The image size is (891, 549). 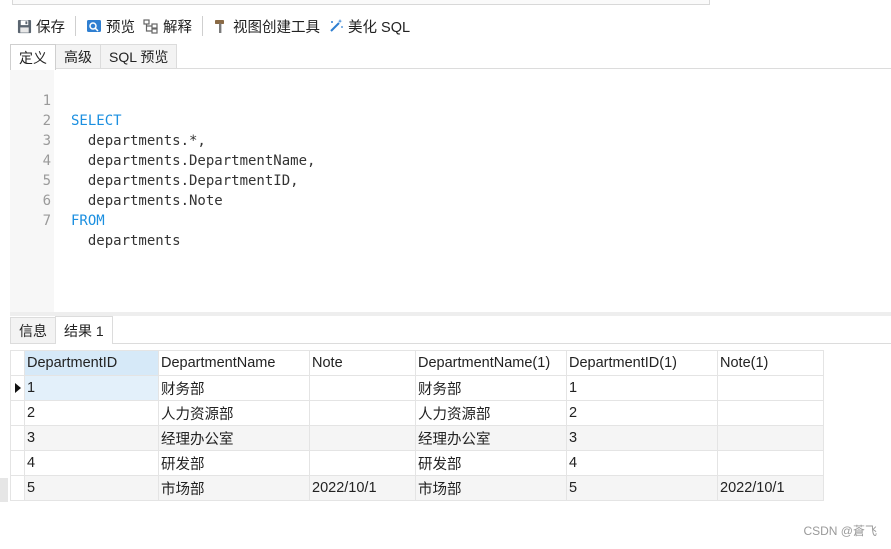 What do you see at coordinates (84, 330) in the screenshot?
I see `tab-result-1: 结果 1` at bounding box center [84, 330].